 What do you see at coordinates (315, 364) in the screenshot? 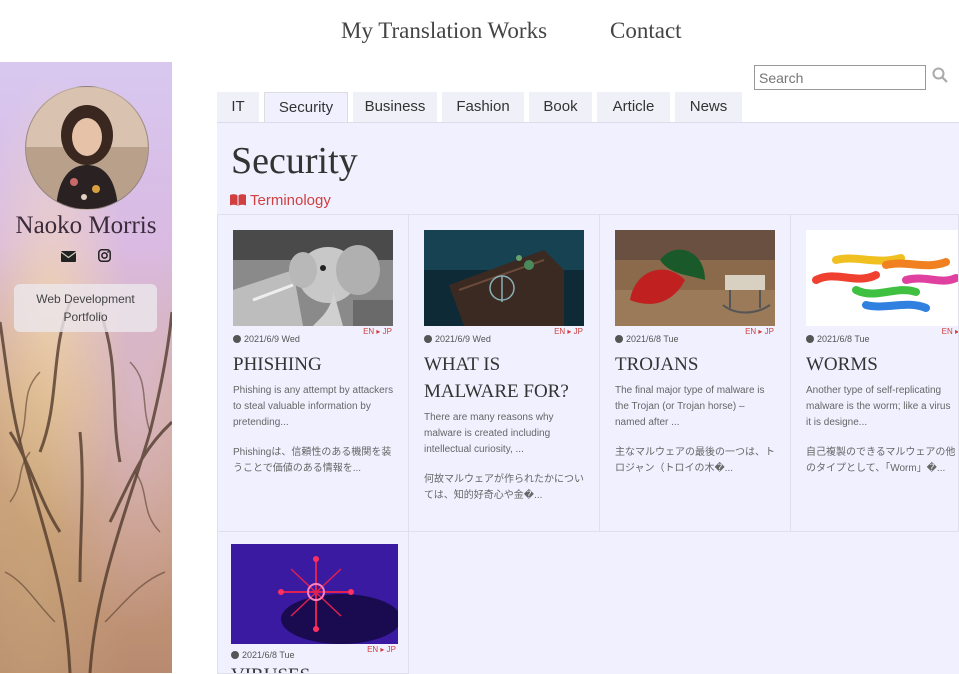
I see `article-title: PHISHING` at bounding box center [315, 364].